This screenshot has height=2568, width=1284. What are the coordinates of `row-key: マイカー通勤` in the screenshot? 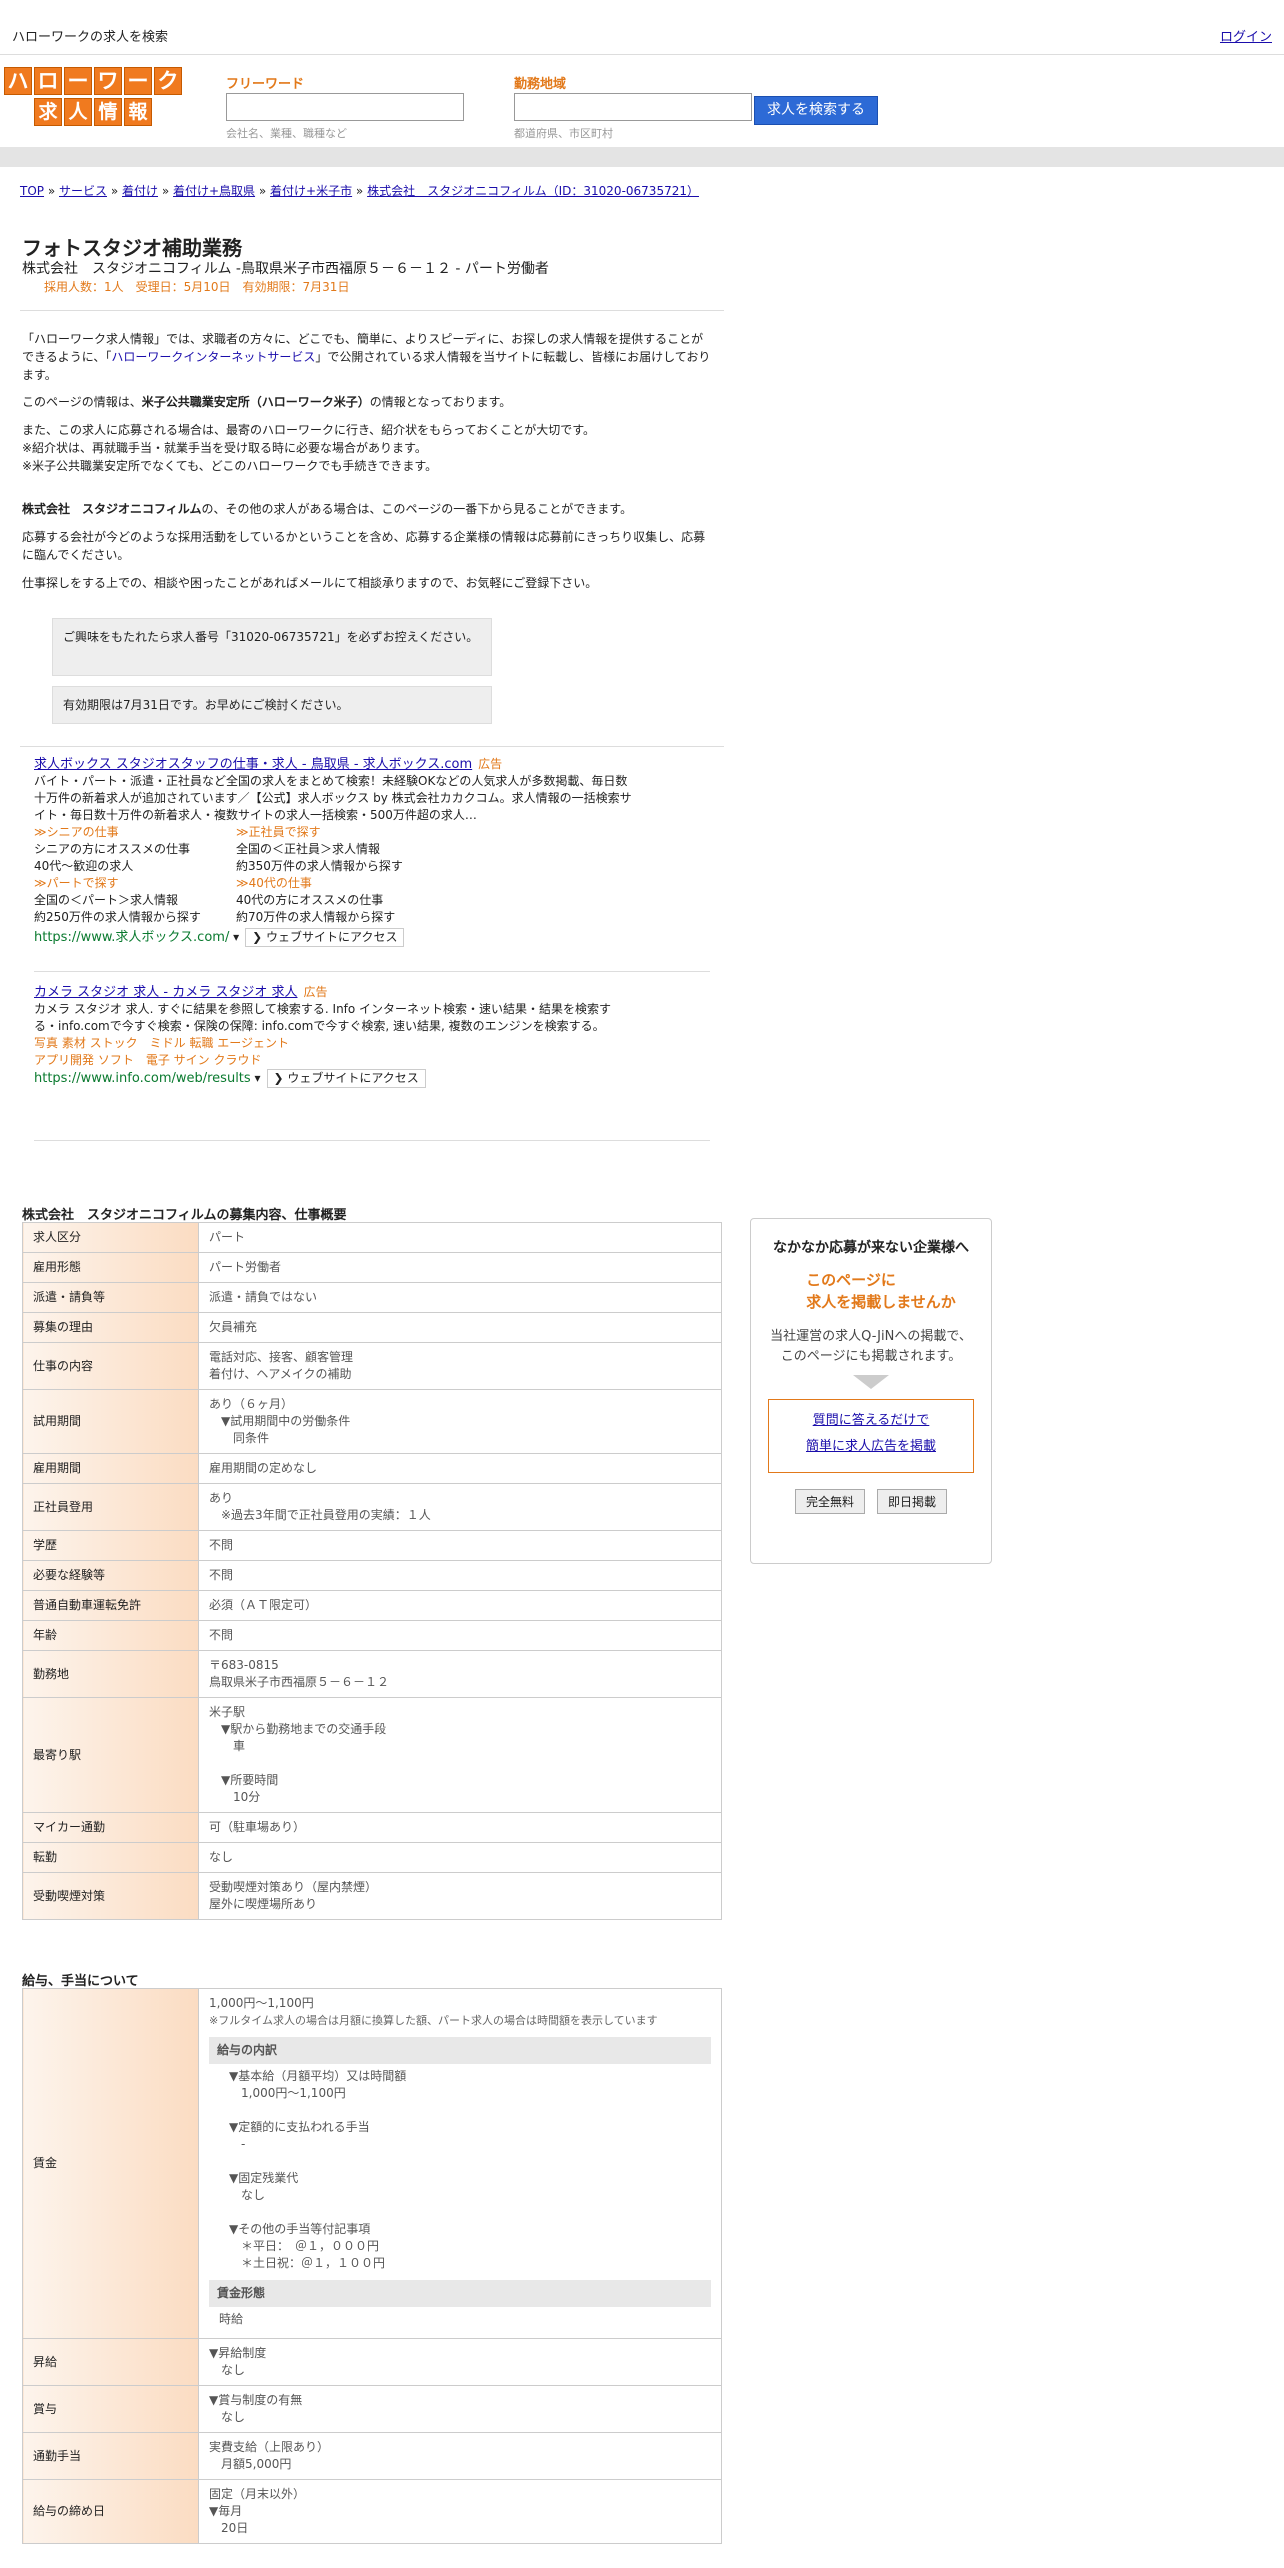 It's located at (110, 1827).